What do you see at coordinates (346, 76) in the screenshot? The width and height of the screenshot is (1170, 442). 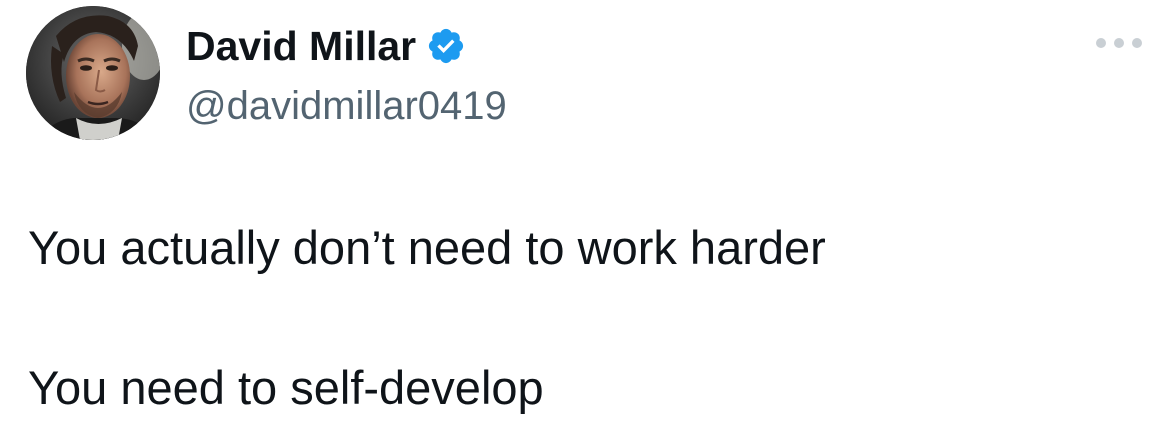 I see `author-header: David Millar @davidmillar0419` at bounding box center [346, 76].